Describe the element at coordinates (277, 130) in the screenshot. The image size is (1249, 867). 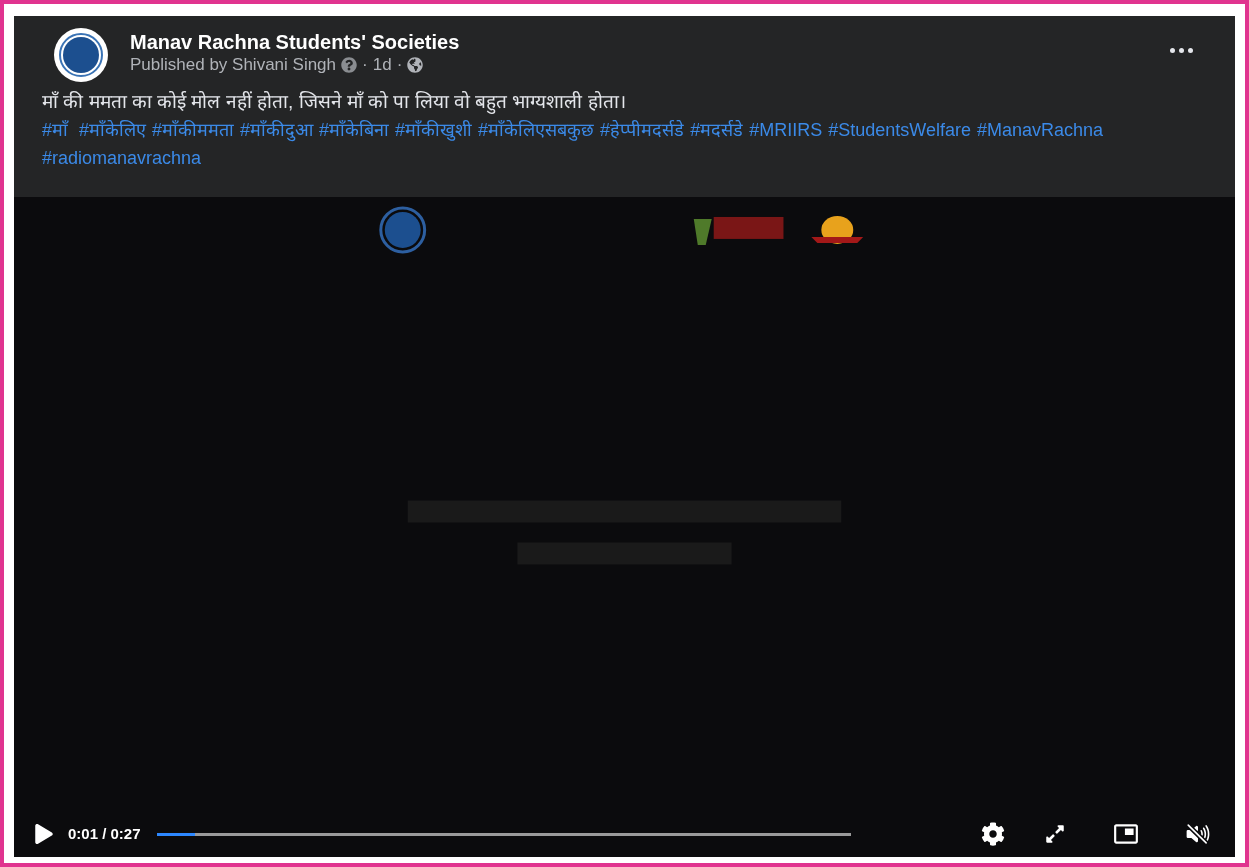
I see `hashtag-link: #माँकीदुआ` at that location.